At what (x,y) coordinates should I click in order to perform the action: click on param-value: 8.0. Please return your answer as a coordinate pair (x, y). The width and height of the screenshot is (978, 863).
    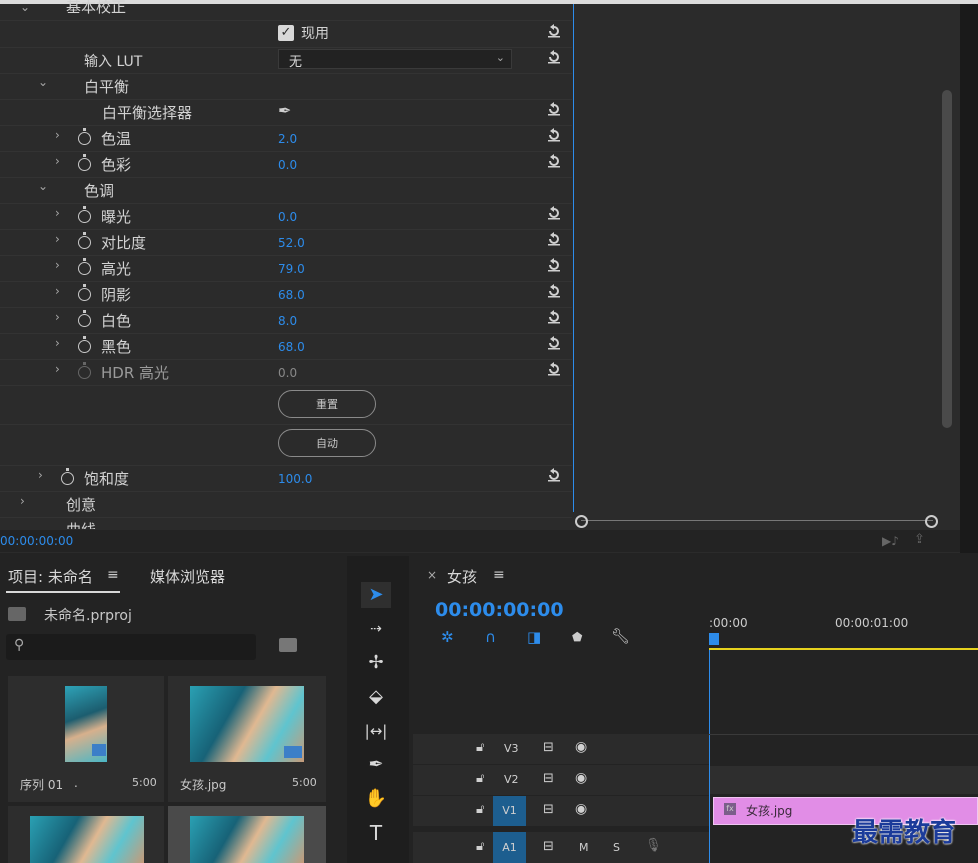
    Looking at the image, I should click on (287, 321).